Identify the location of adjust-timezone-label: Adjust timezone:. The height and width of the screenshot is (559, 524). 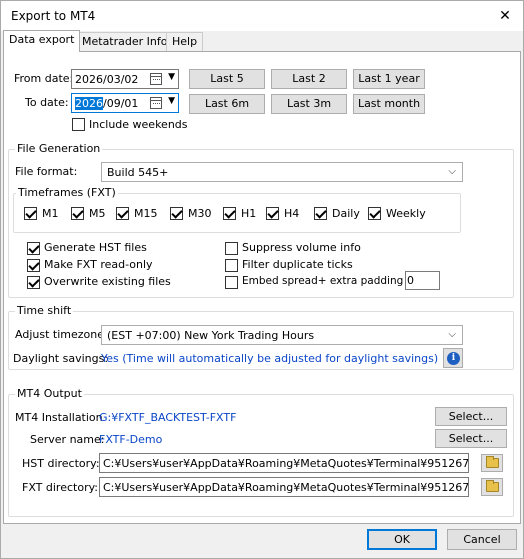
(61, 334).